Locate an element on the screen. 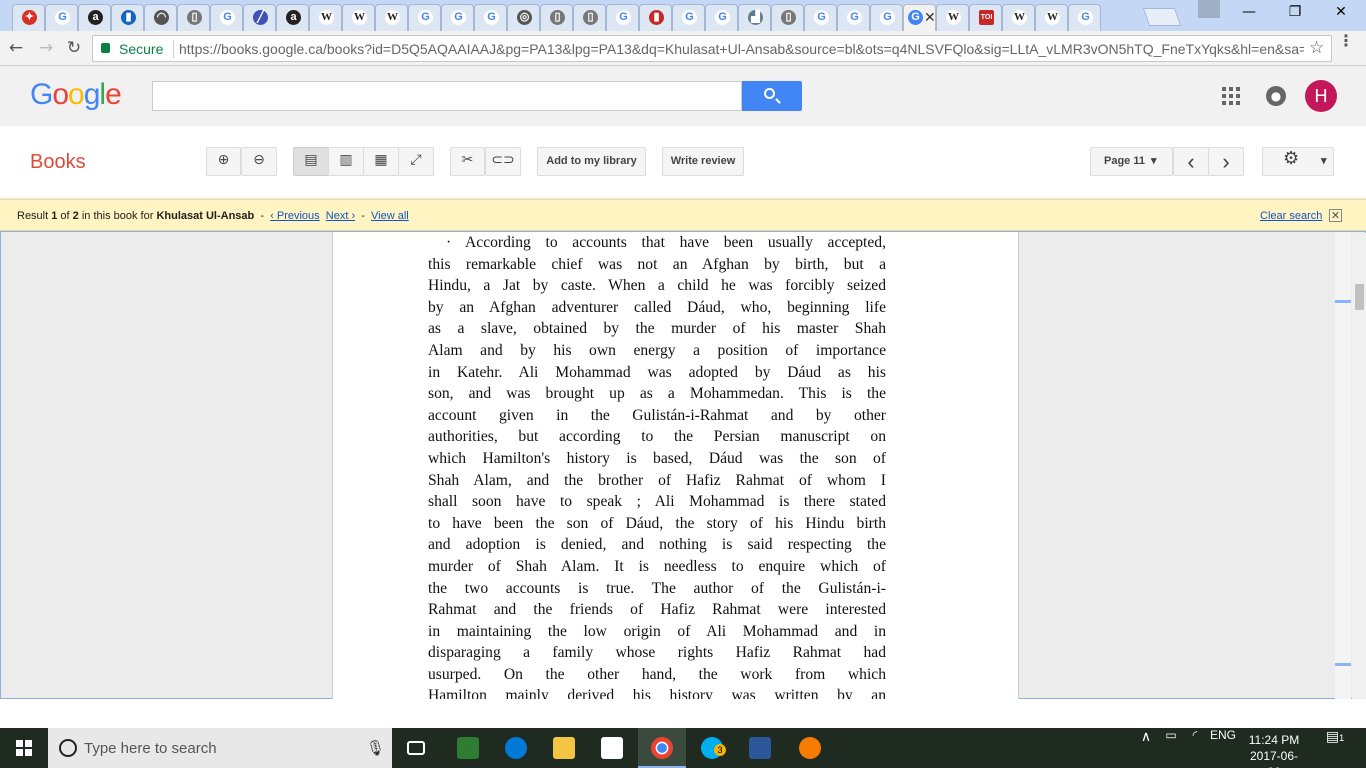 The height and width of the screenshot is (780, 1366). battery-icon: ▭ is located at coordinates (1171, 748).